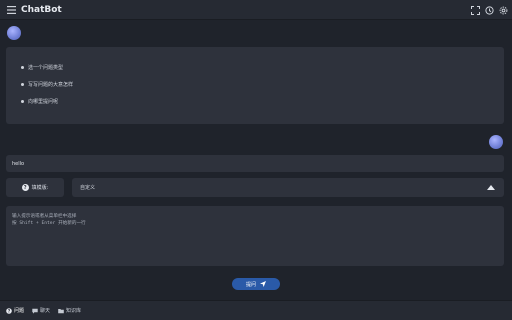  I want to click on suggestion-item: 向哪里提问呢, so click(262, 101).